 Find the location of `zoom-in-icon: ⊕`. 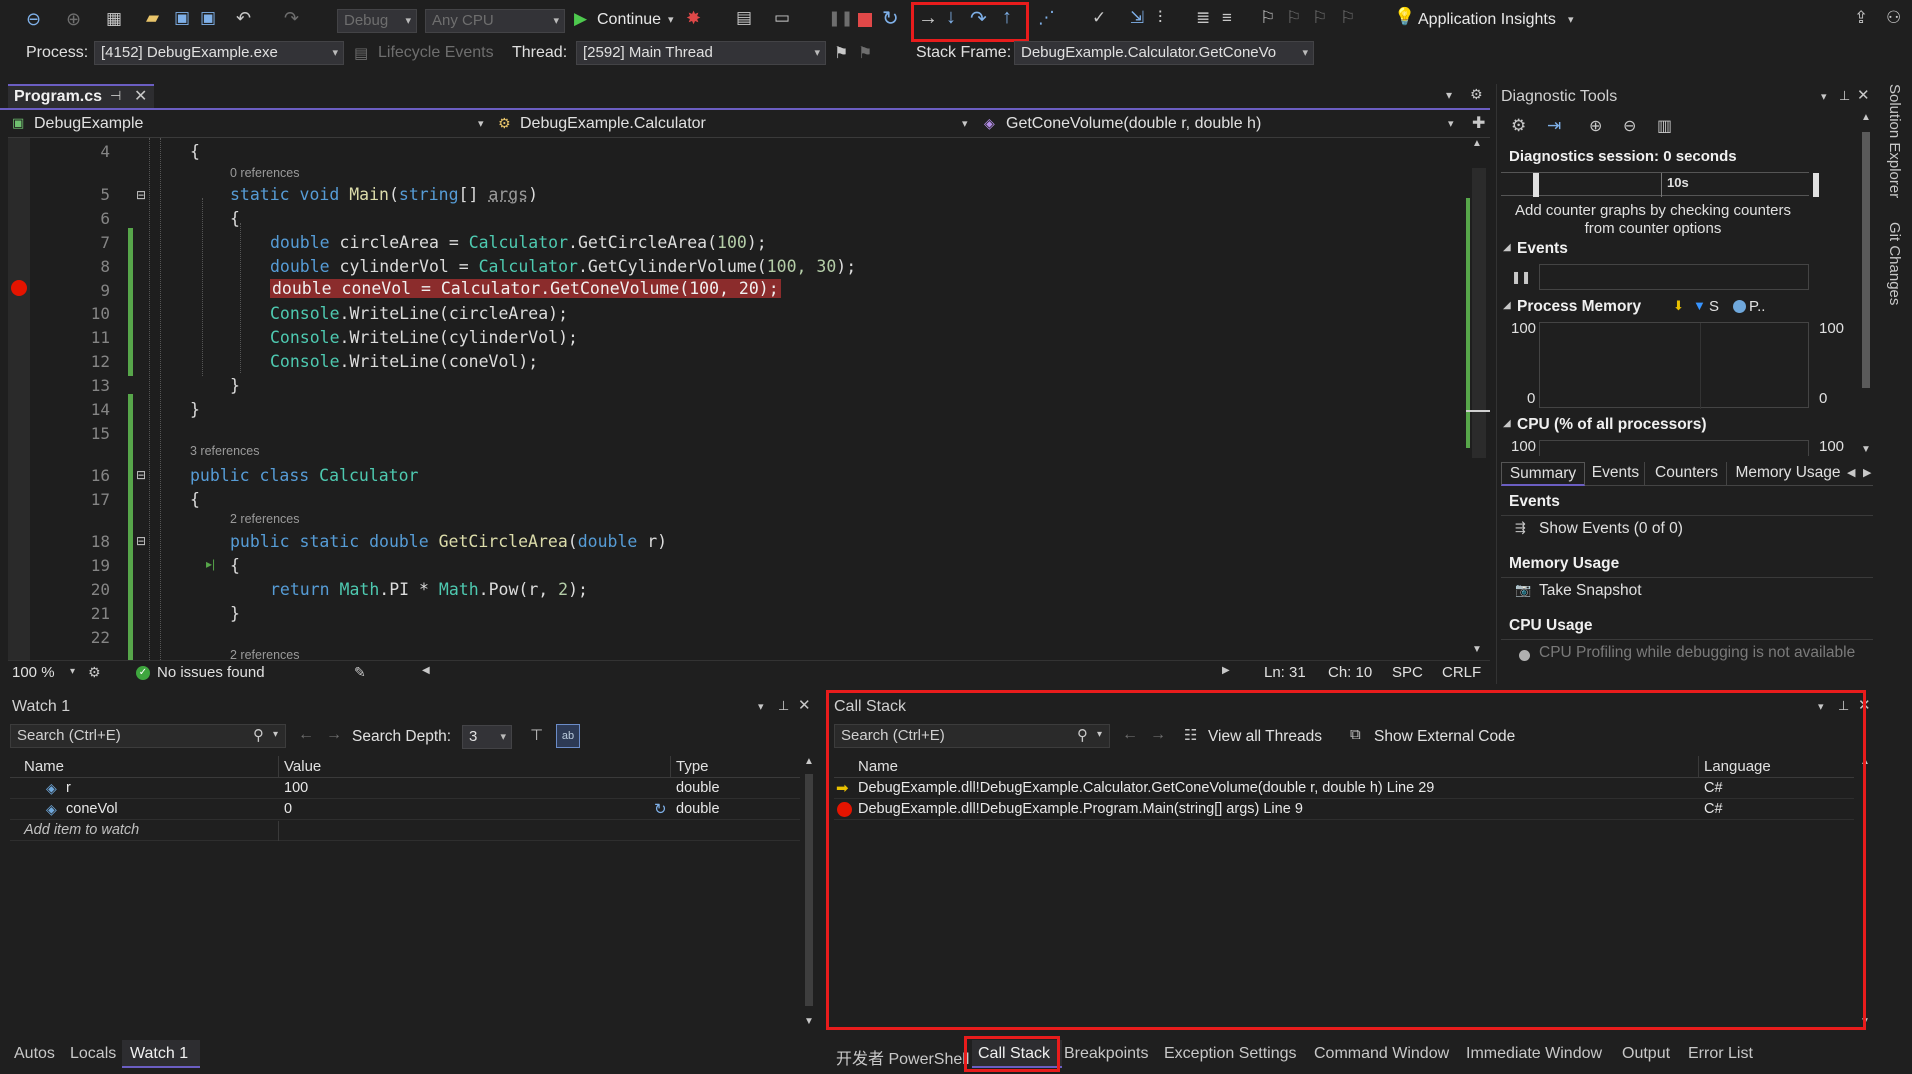

zoom-in-icon: ⊕ is located at coordinates (1595, 126).